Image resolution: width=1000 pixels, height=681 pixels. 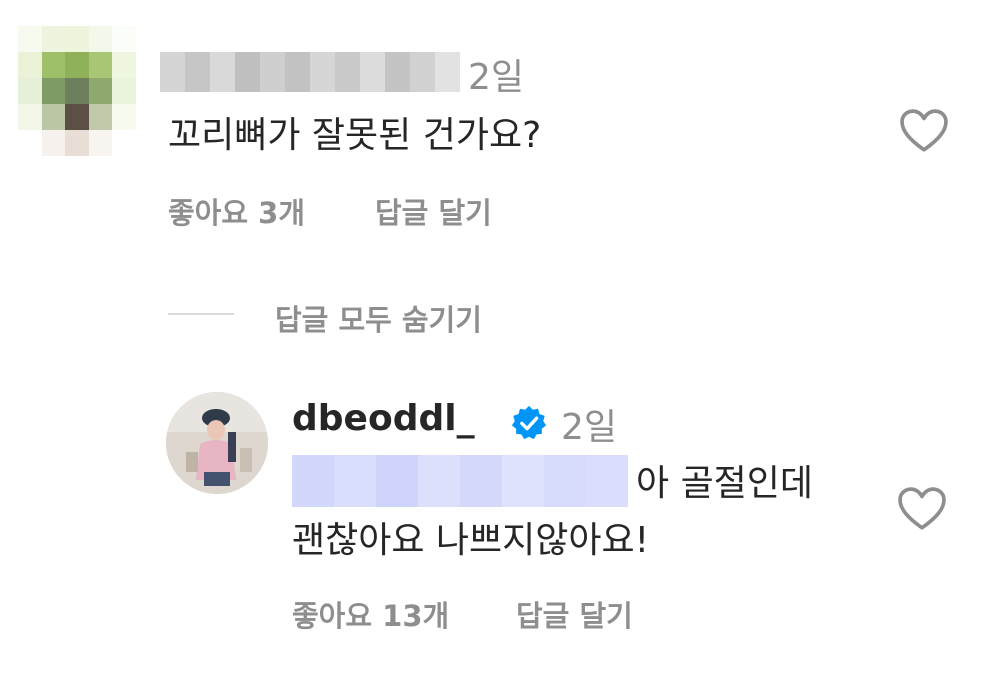 What do you see at coordinates (77, 91) in the screenshot?
I see `commenter-avatar` at bounding box center [77, 91].